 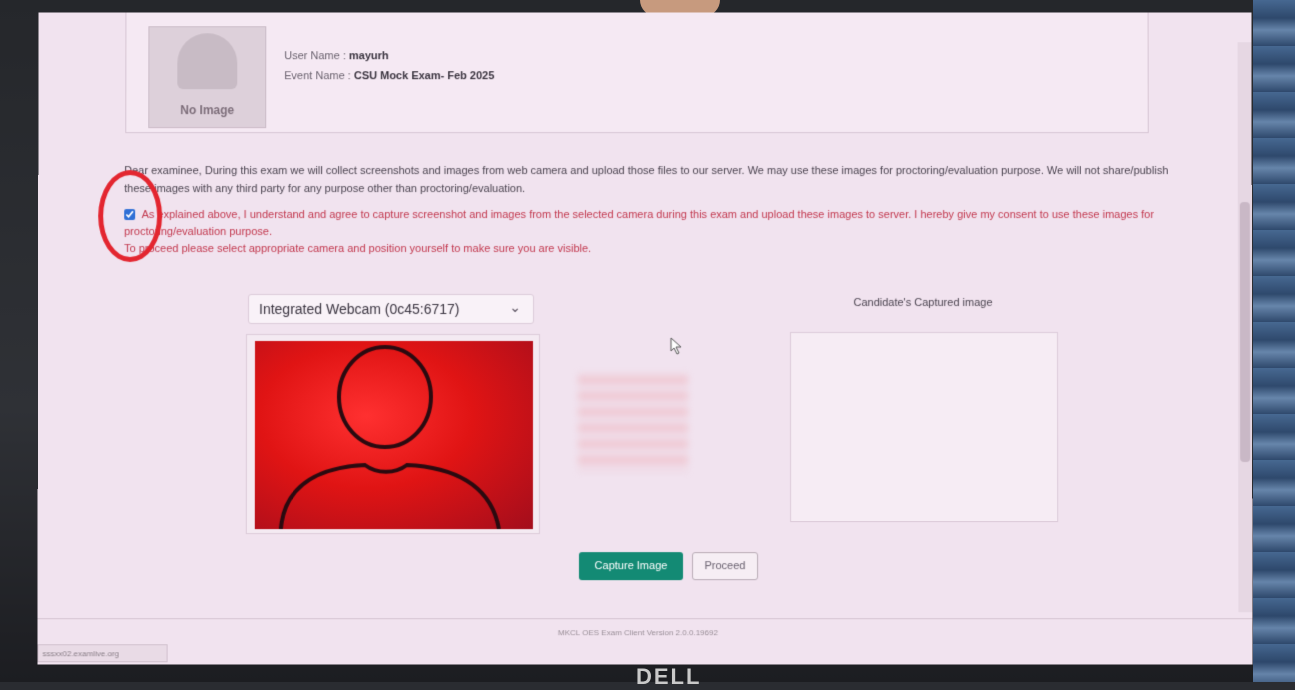 I want to click on user-name-label: User Name :, so click(x=315, y=56).